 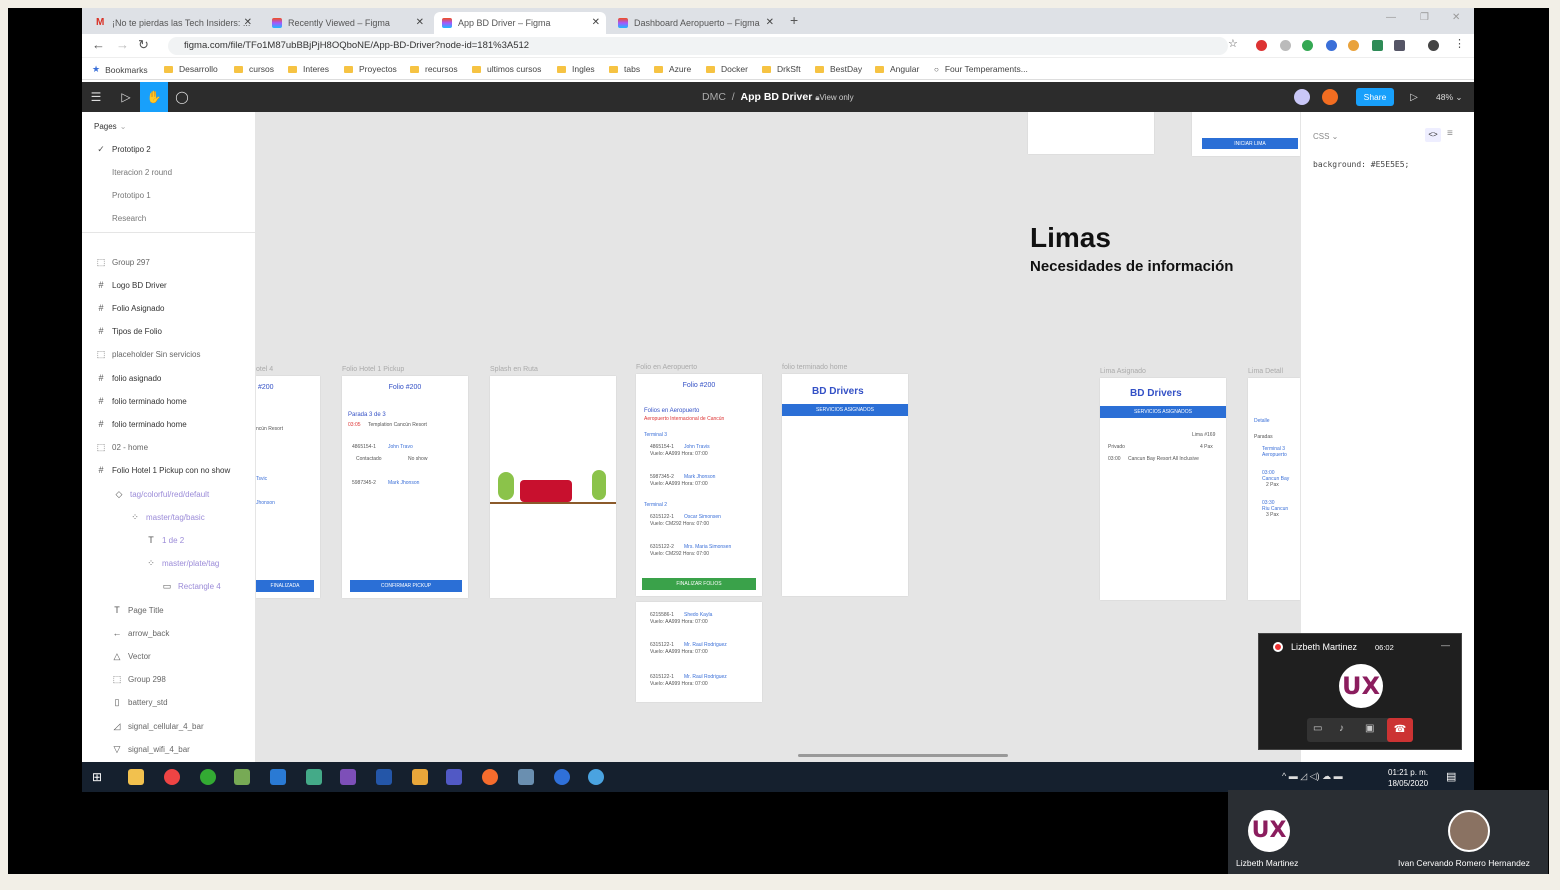 I want to click on layer-item: # Folio Hotel 1 Pickup con no show, so click(x=168, y=470).